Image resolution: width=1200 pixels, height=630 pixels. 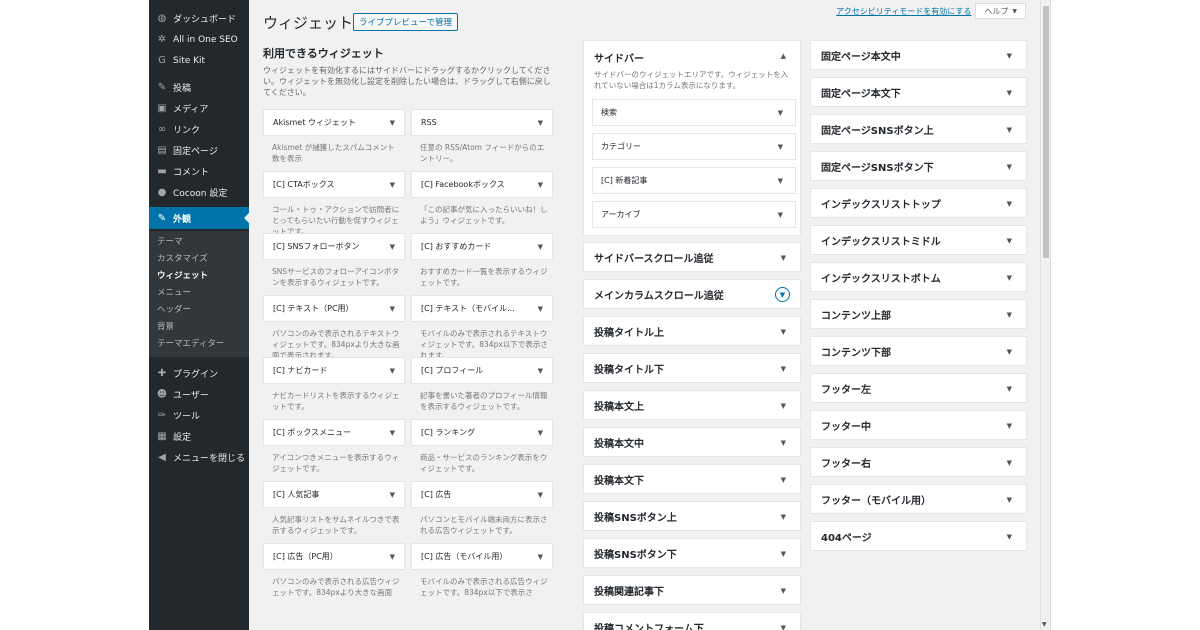 What do you see at coordinates (199, 436) in the screenshot?
I see `sidebar-item: ▦ 設定` at bounding box center [199, 436].